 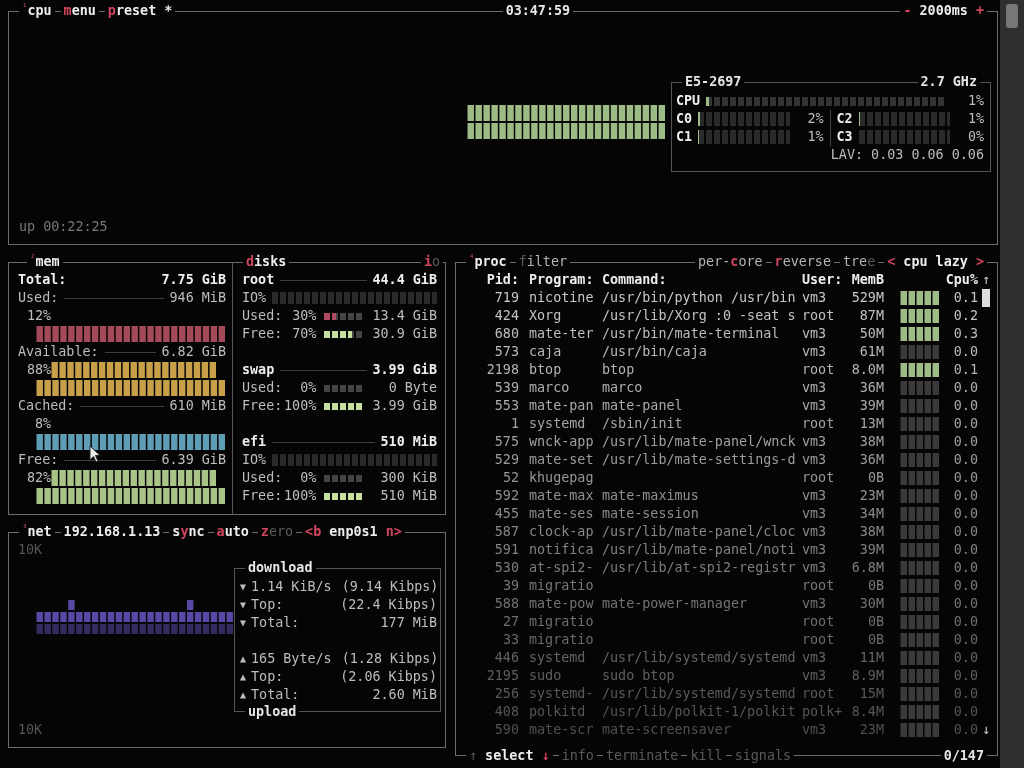 I want to click on process-row: 588 mate-pow mate-power-manager vm3 30M 0.0, so click(x=728, y=604).